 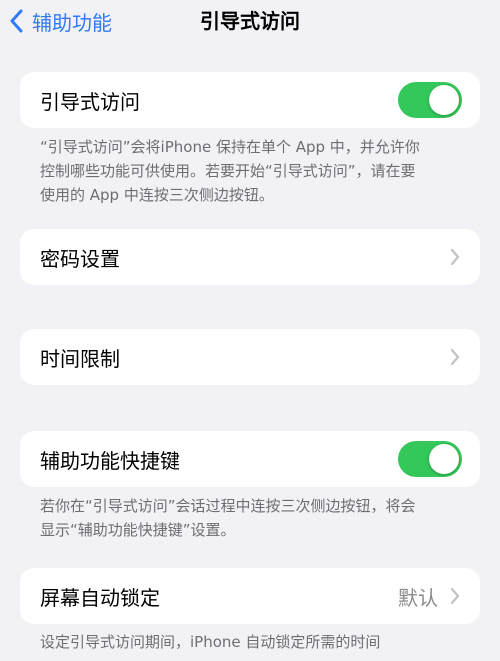 I want to click on footnote-line: 若你在“引导式访问”会话过程中连按三次侧边按钮，将会, so click(x=228, y=506).